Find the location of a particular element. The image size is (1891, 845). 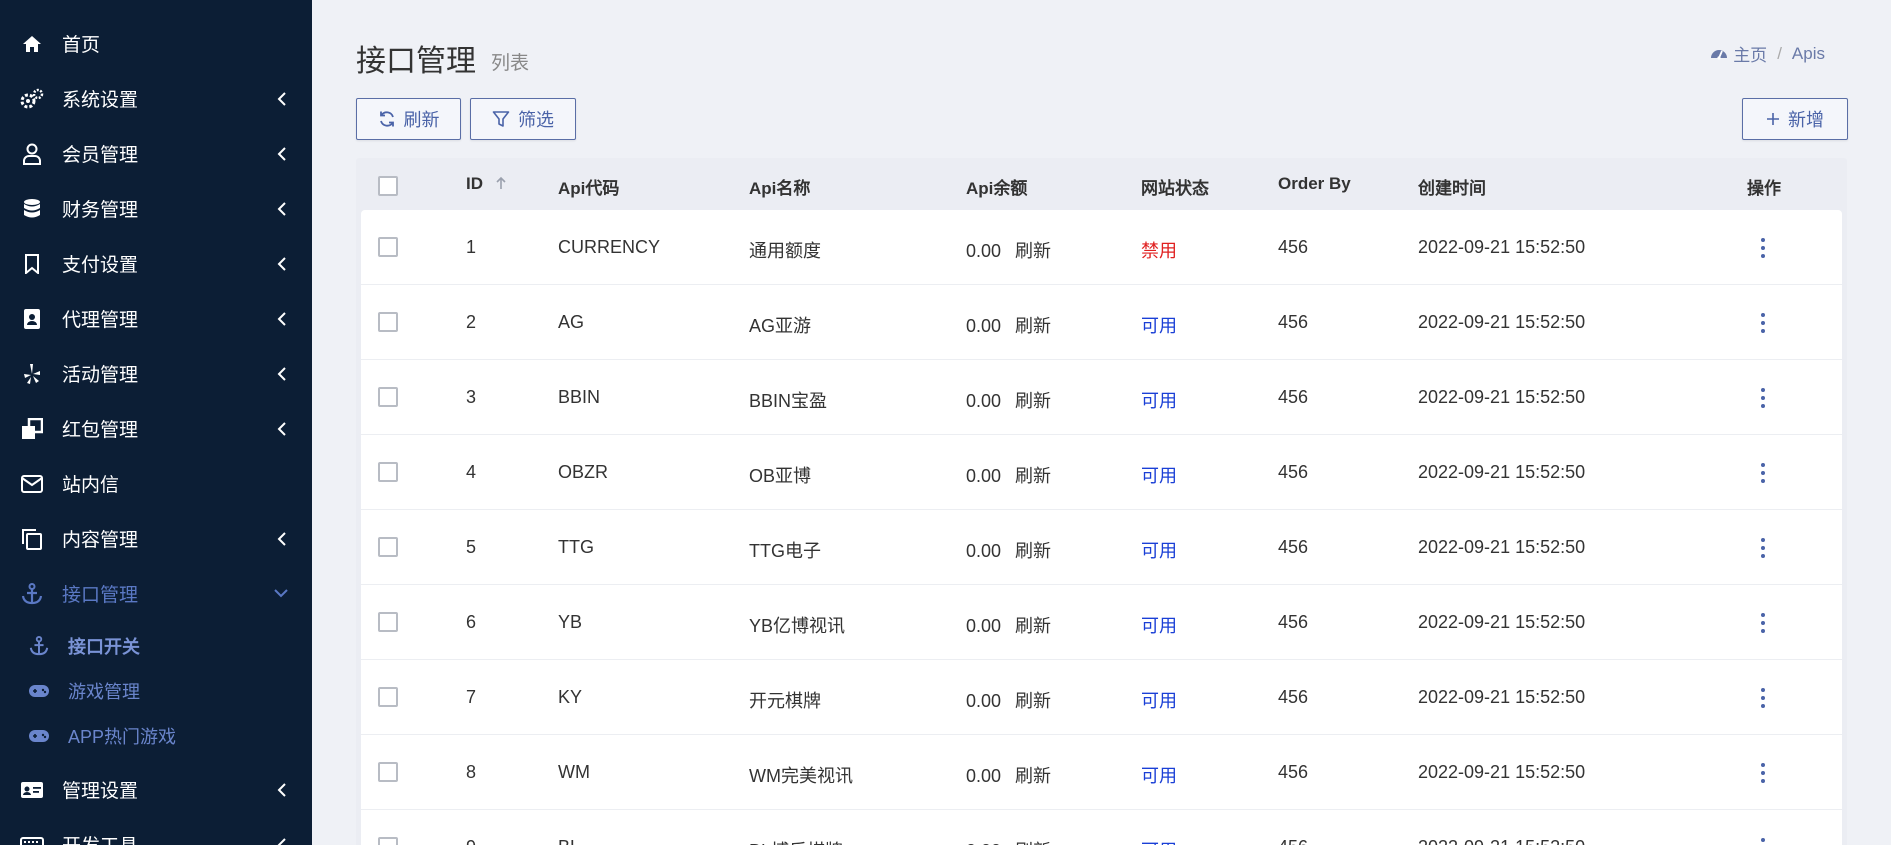

sort-arrow-up-icon is located at coordinates (501, 185).